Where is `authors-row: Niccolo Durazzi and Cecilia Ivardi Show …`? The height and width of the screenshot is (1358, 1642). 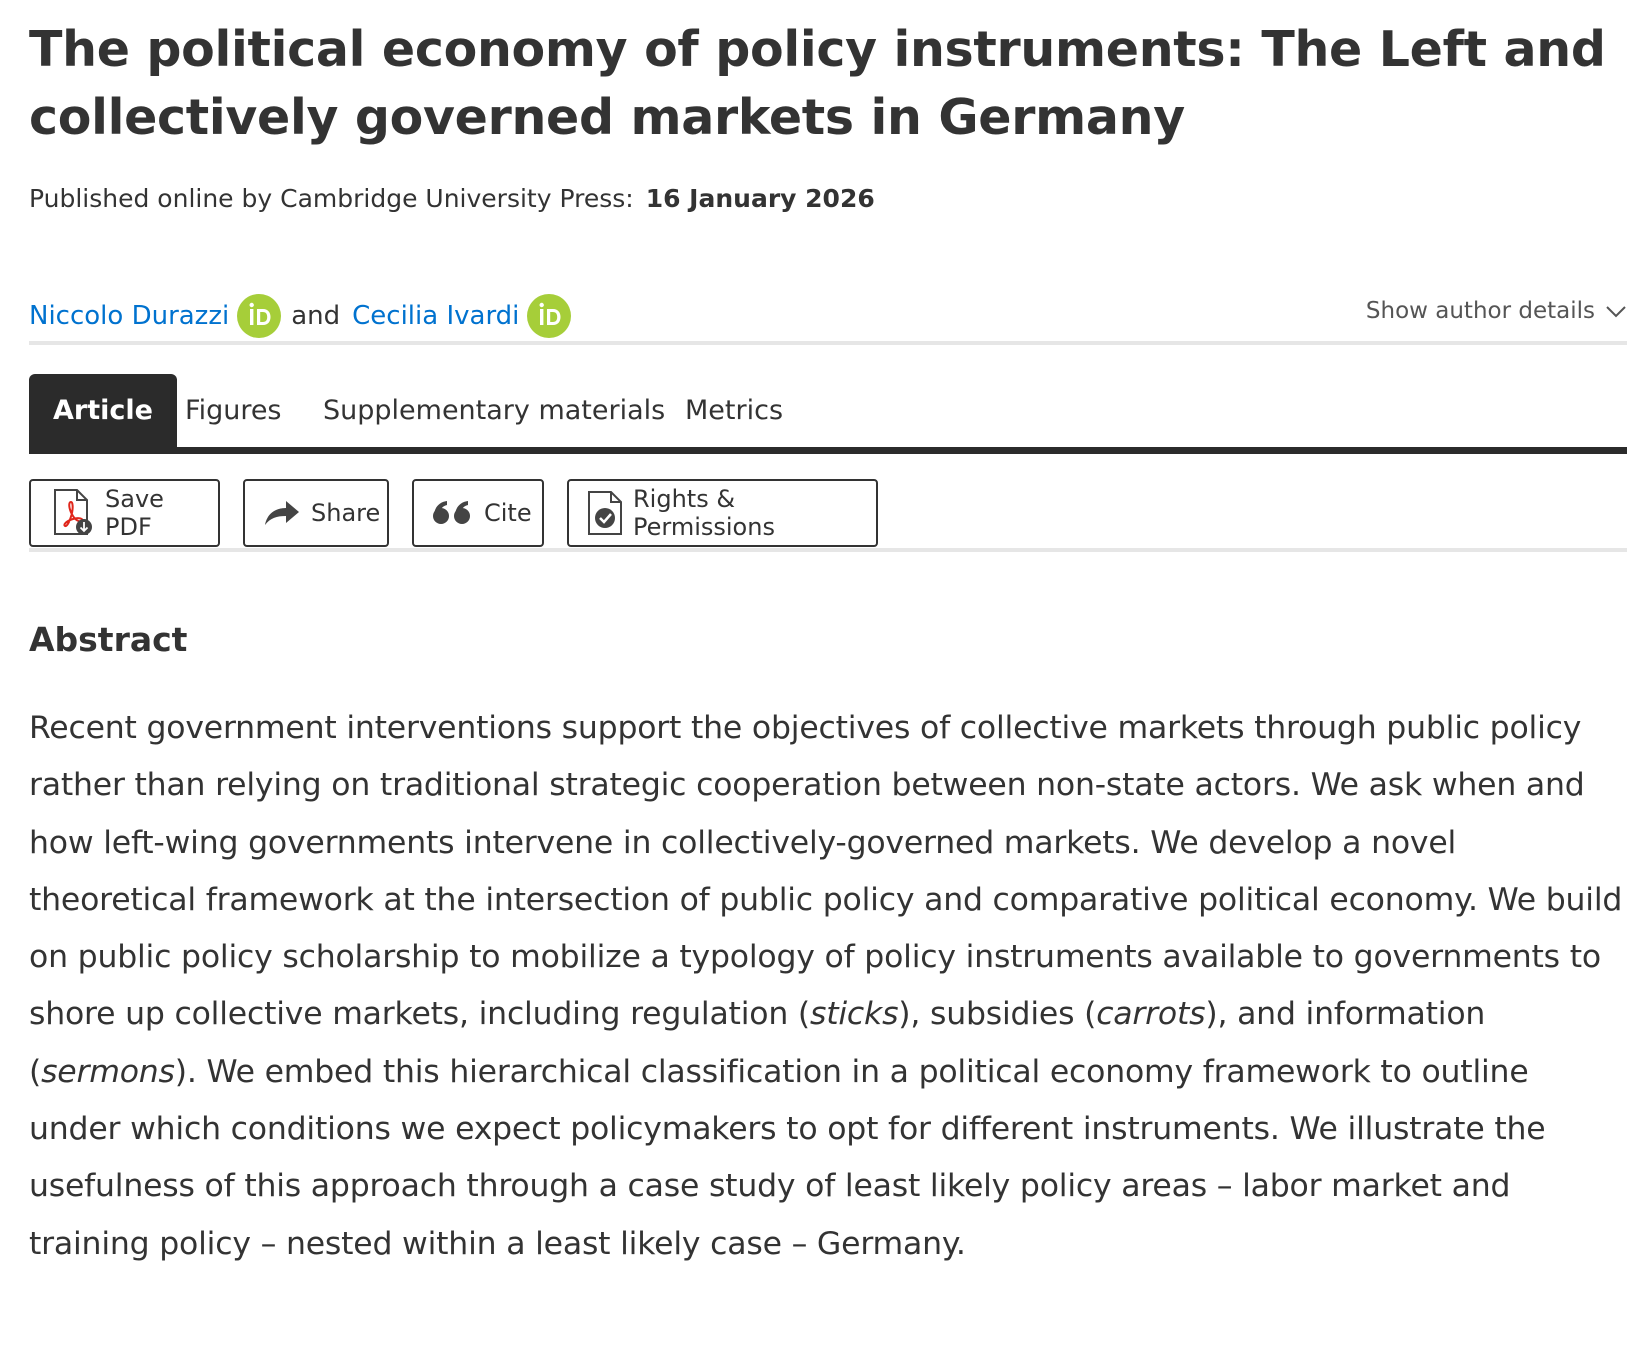
authors-row: Niccolo Durazzi and Cecilia Ivardi Show … is located at coordinates (828, 317).